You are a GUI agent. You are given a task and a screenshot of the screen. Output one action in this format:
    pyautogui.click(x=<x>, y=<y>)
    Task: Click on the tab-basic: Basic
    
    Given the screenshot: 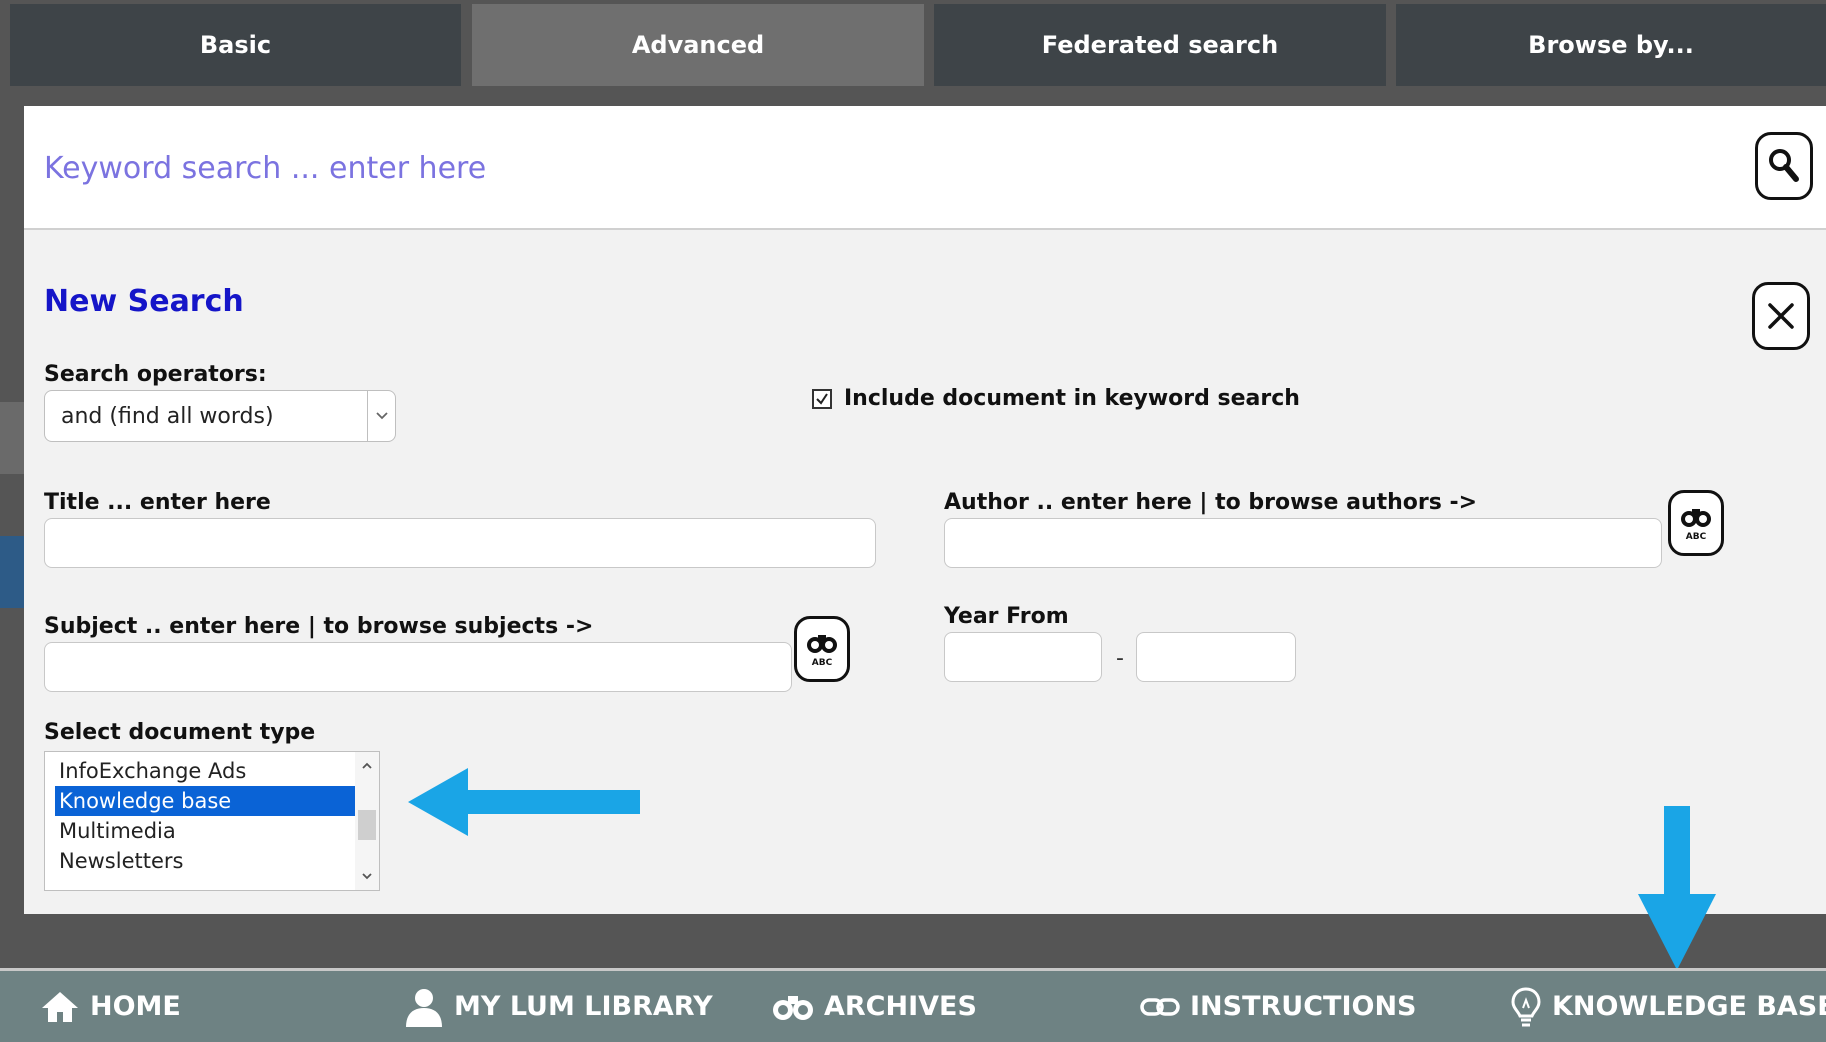 What is the action you would take?
    pyautogui.click(x=235, y=45)
    